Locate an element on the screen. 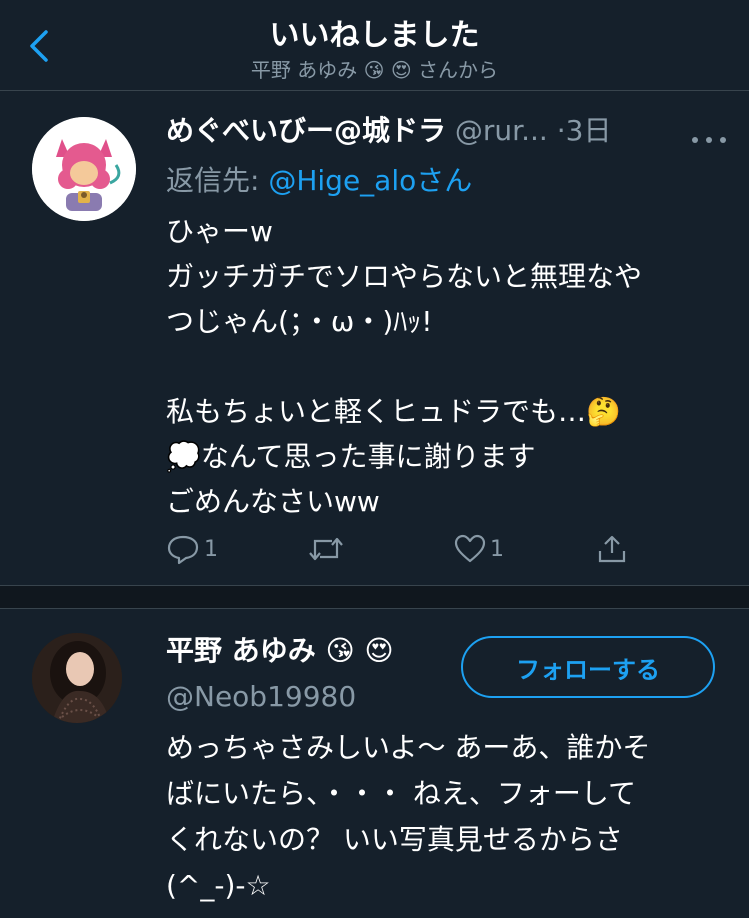  retweet-button is located at coordinates (326, 549).